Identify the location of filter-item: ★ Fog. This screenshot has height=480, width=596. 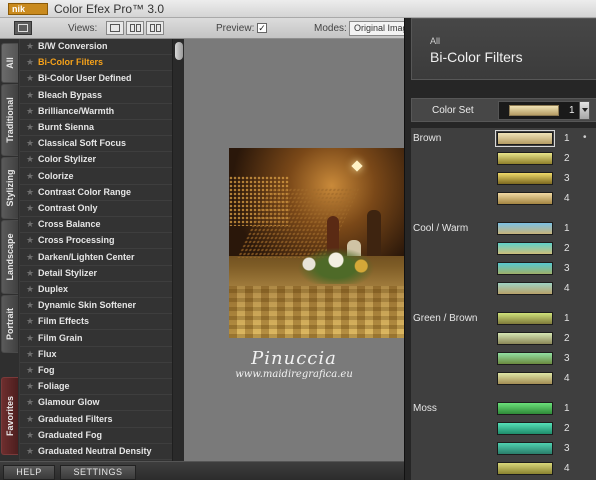
(96, 371).